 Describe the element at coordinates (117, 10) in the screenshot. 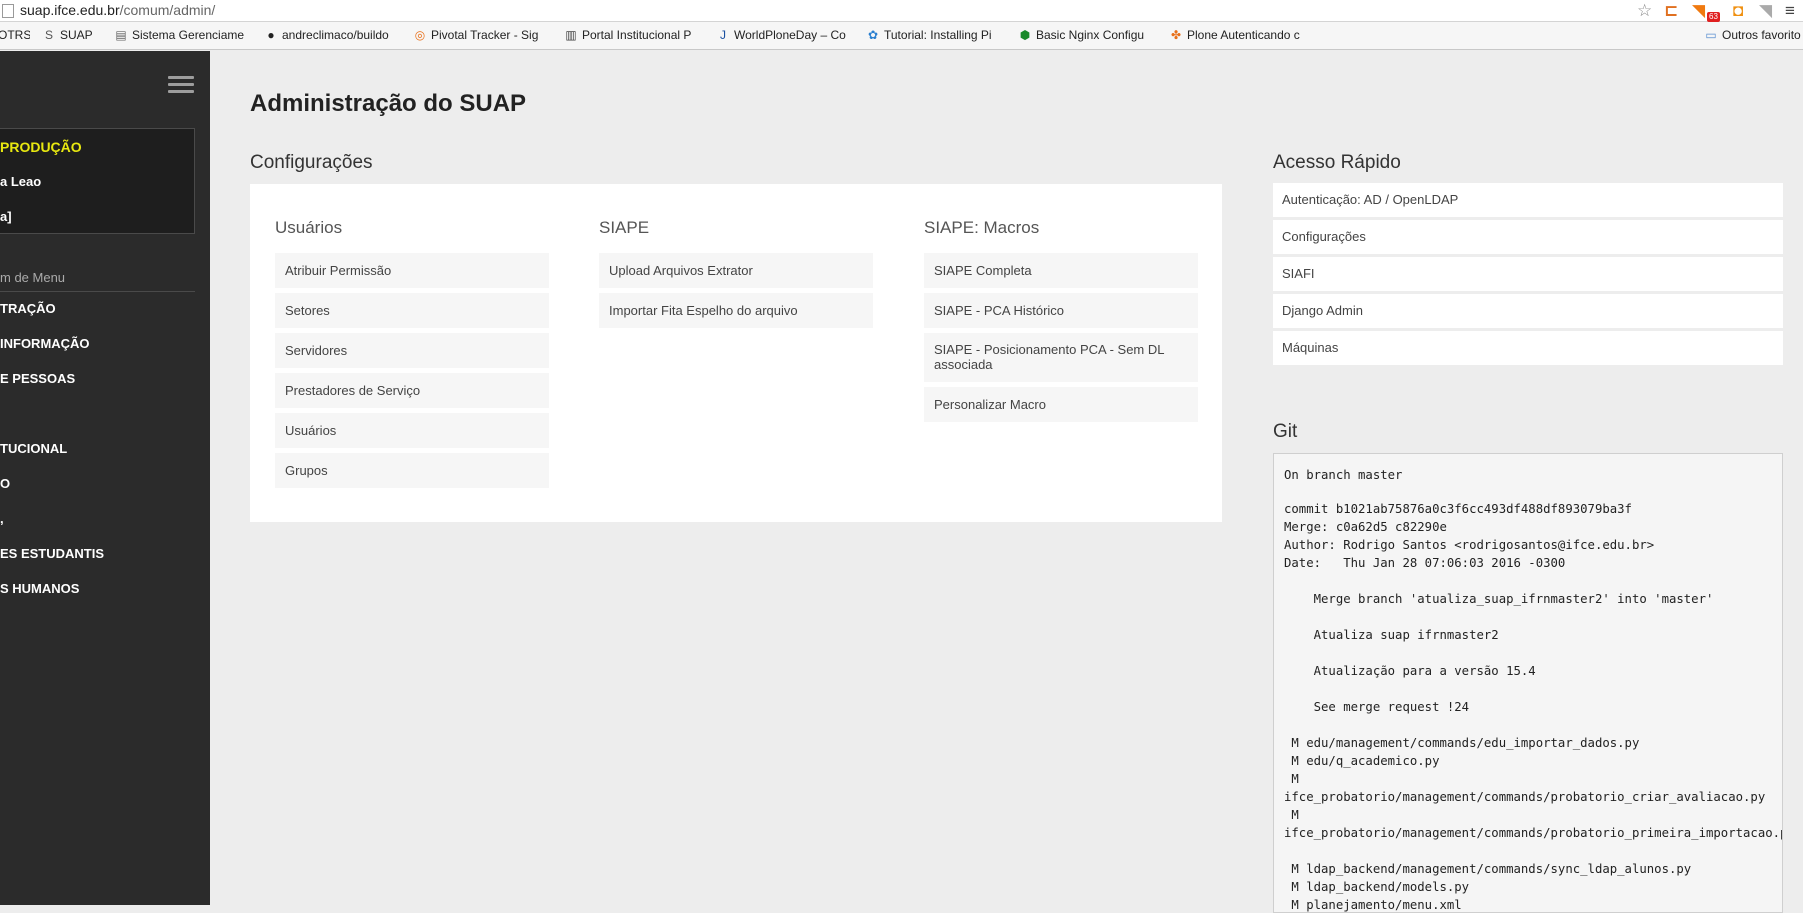

I see `url-text: suap.ifce.edu.br/comum/admin/` at that location.